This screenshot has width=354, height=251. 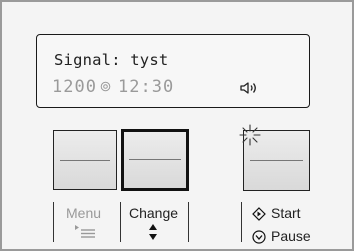 What do you see at coordinates (153, 232) in the screenshot?
I see `up-down-arrows-icon` at bounding box center [153, 232].